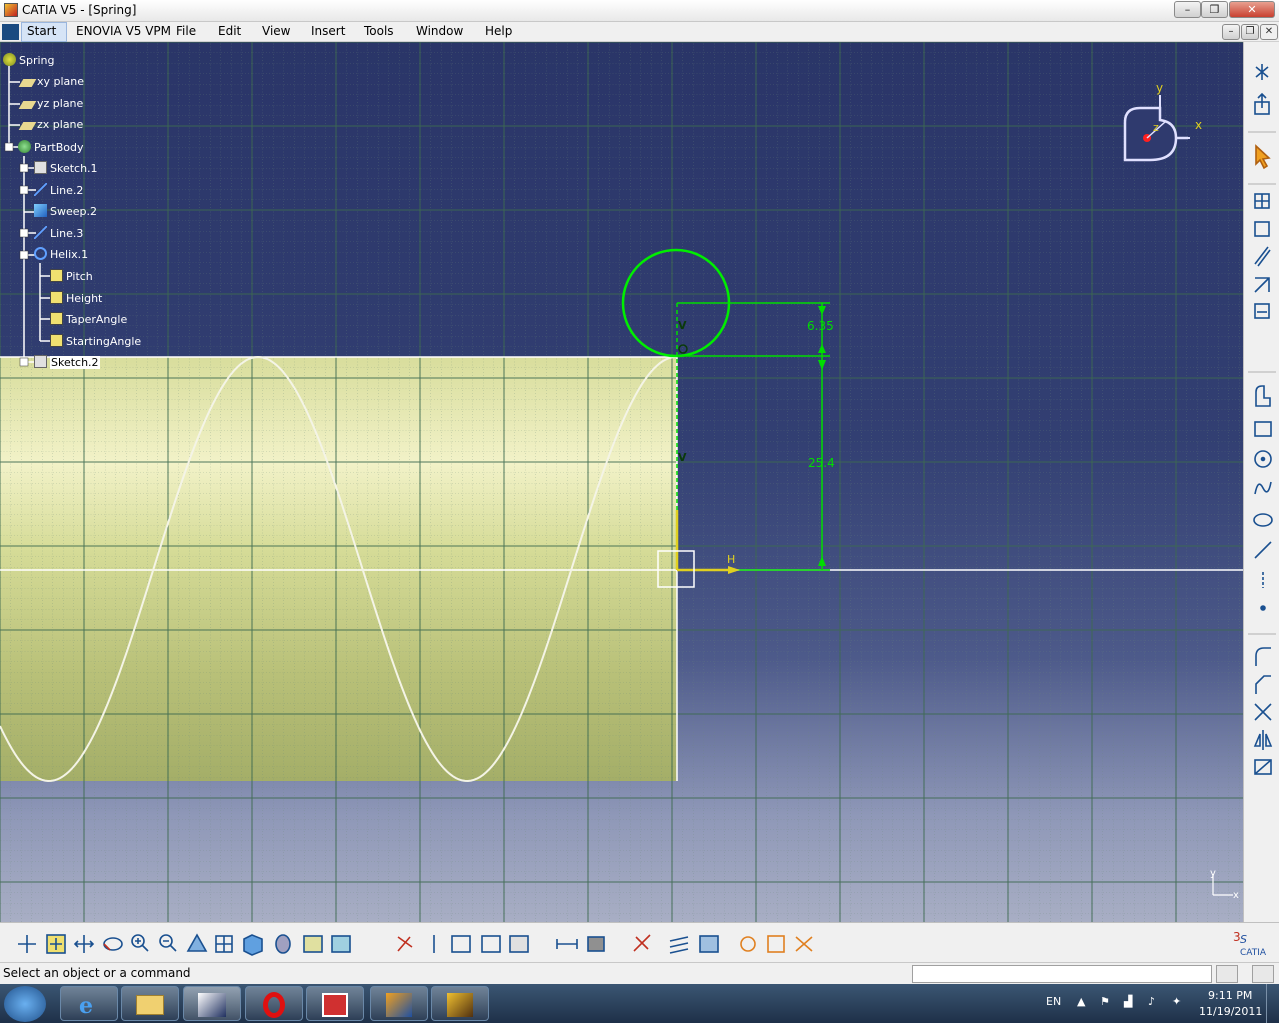  What do you see at coordinates (821, 463) in the screenshot?
I see `dimension-height-text: 25.4` at bounding box center [821, 463].